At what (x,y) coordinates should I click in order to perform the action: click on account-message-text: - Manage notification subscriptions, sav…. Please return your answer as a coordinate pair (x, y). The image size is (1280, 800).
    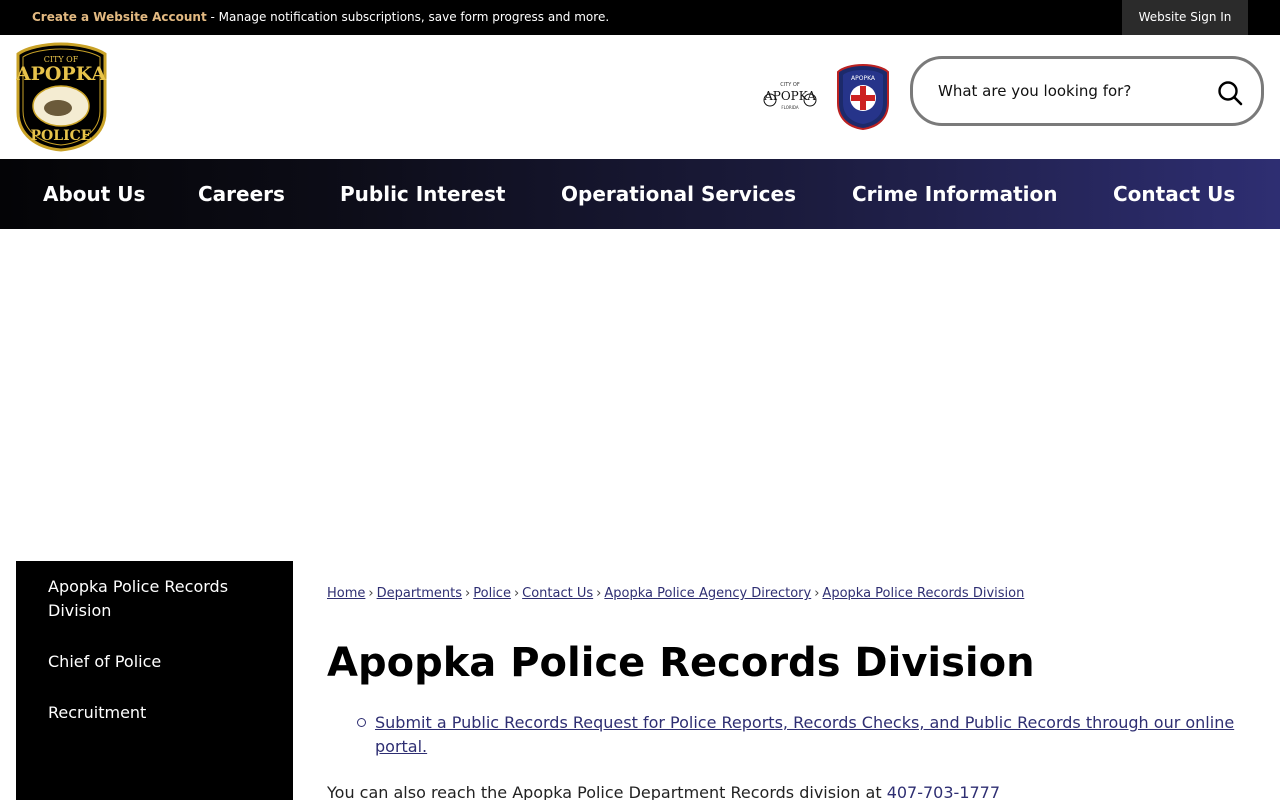
    Looking at the image, I should click on (408, 17).